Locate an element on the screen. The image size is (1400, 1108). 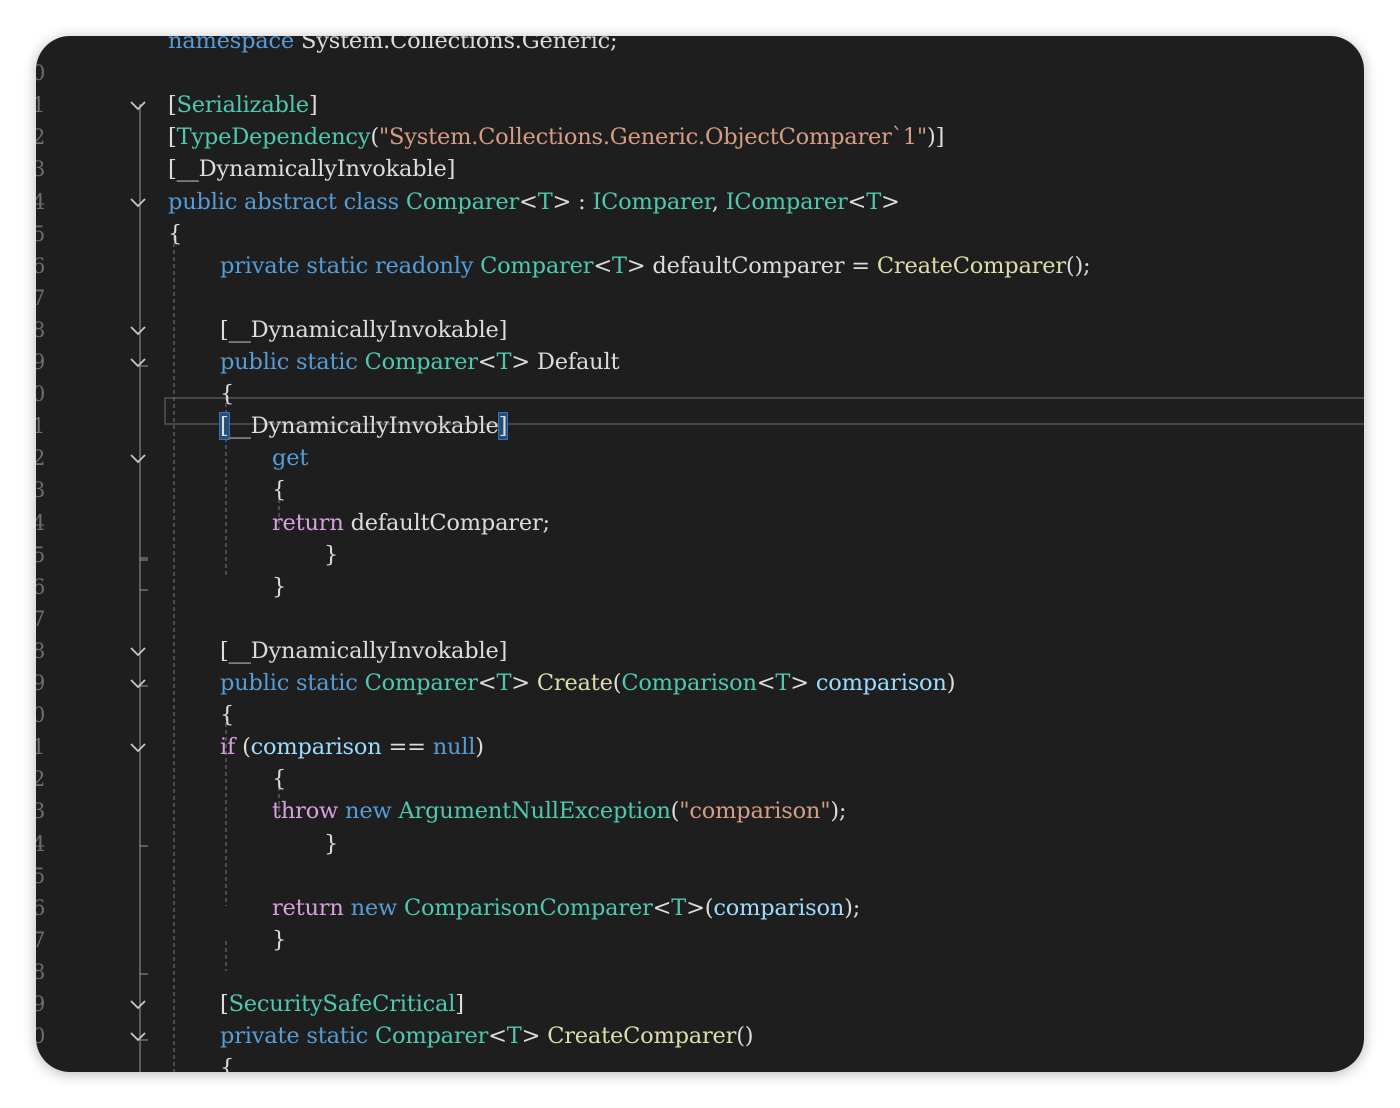
code-line: 4} is located at coordinates (700, 844).